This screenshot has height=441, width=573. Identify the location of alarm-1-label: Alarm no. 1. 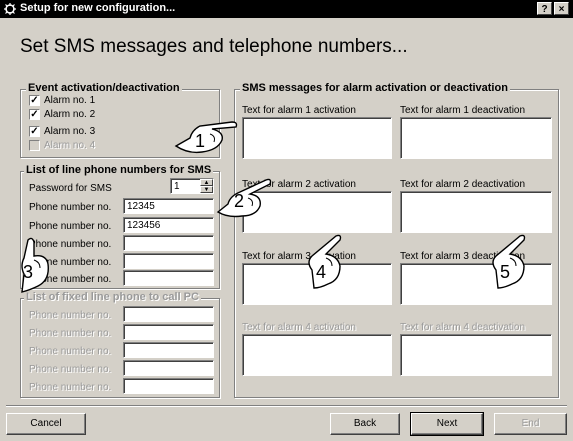
(70, 100).